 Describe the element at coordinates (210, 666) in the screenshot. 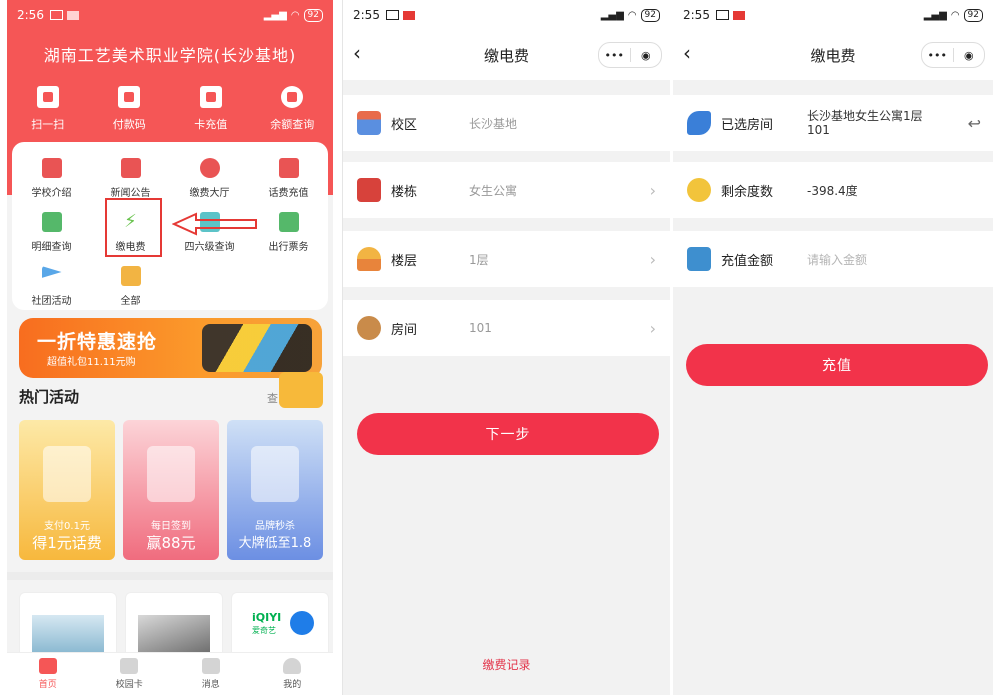

I see `message-icon` at that location.